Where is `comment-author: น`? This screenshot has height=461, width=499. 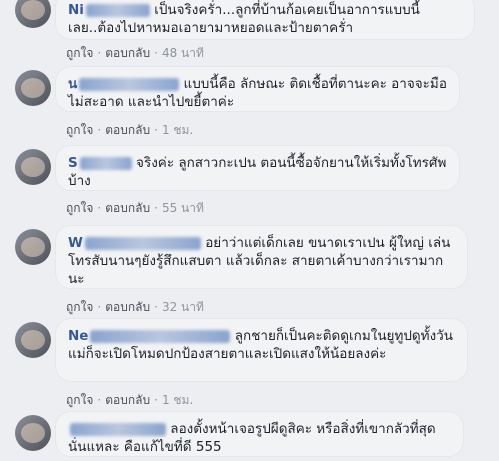
comment-author: น is located at coordinates (124, 84).